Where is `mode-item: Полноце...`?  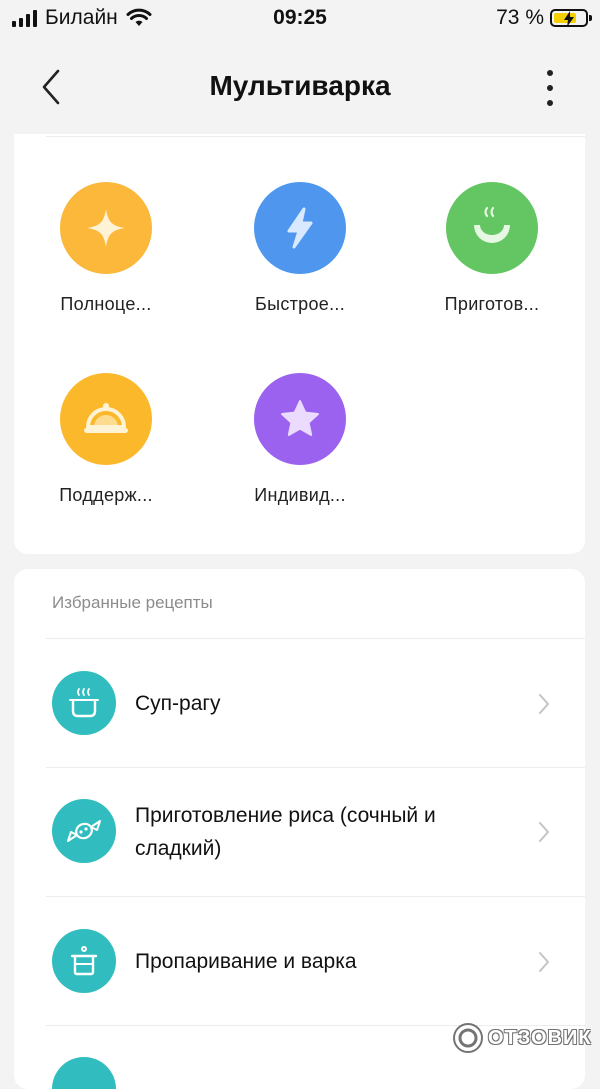 mode-item: Полноце... is located at coordinates (106, 248).